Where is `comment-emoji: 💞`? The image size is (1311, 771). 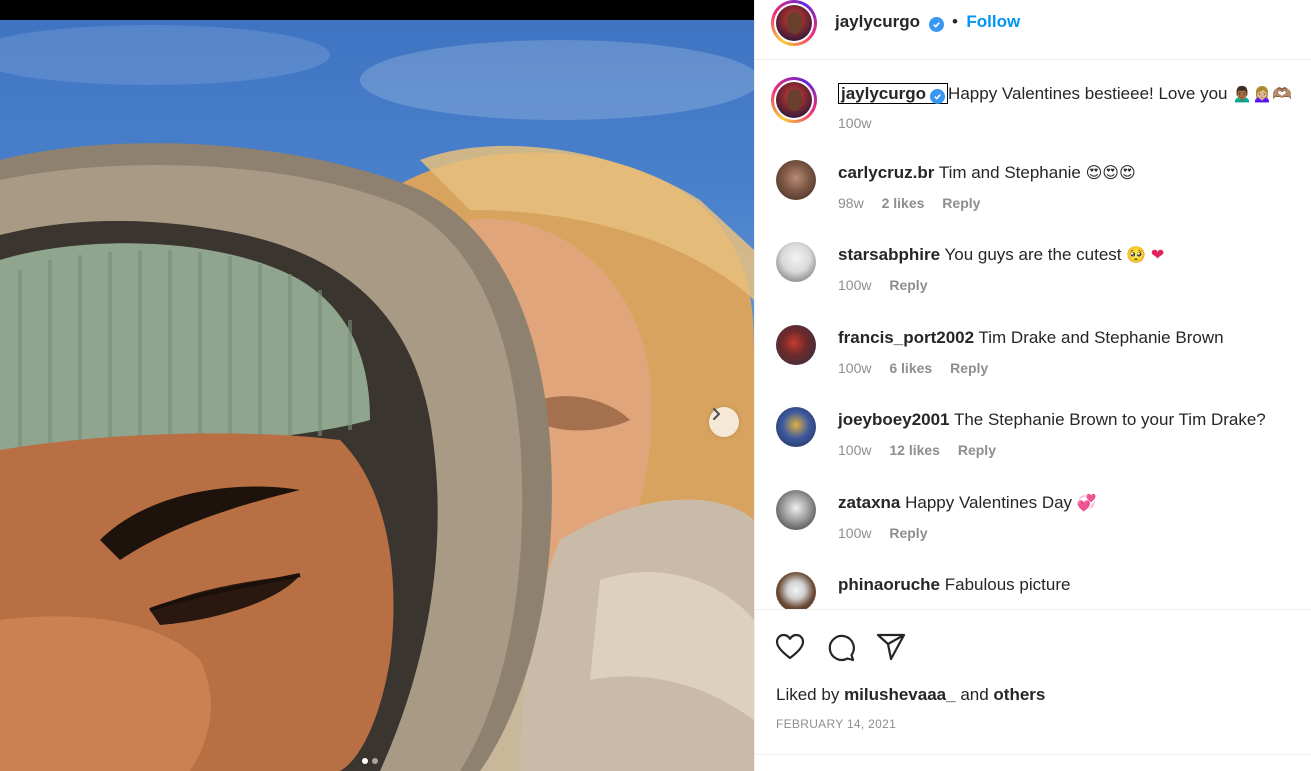 comment-emoji: 💞 is located at coordinates (1086, 502).